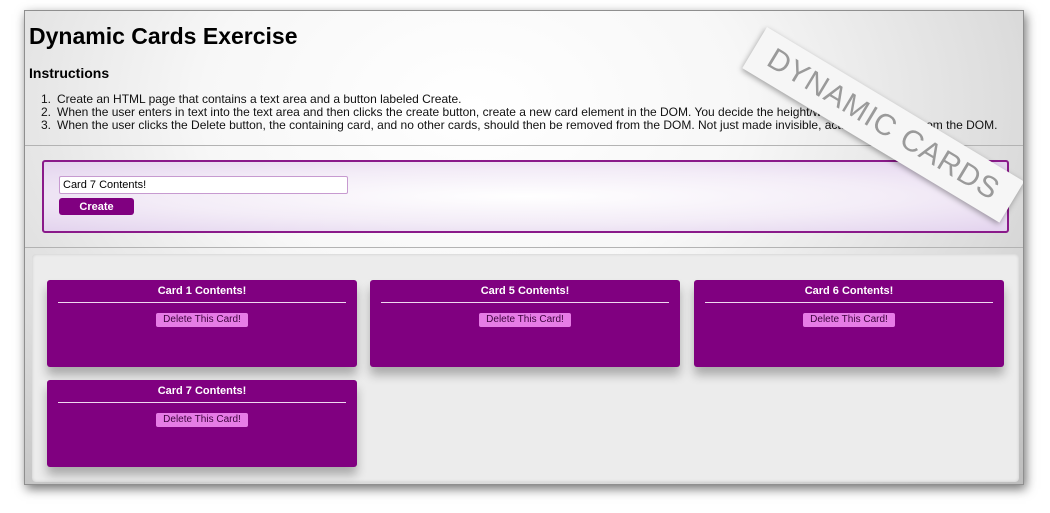 The image size is (1050, 513). I want to click on card: Card 6 Contents! Delete This Card!, so click(849, 323).